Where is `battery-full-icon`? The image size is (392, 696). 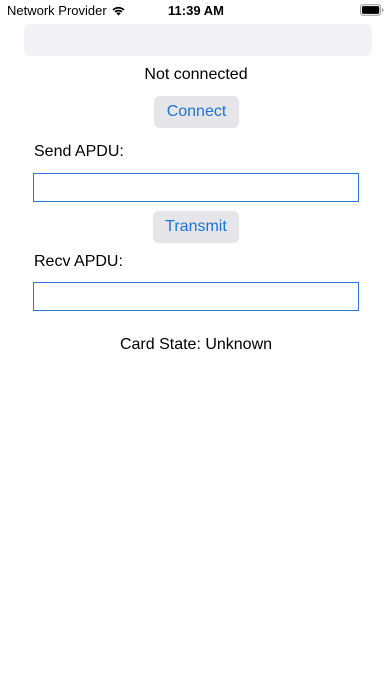 battery-full-icon is located at coordinates (372, 10).